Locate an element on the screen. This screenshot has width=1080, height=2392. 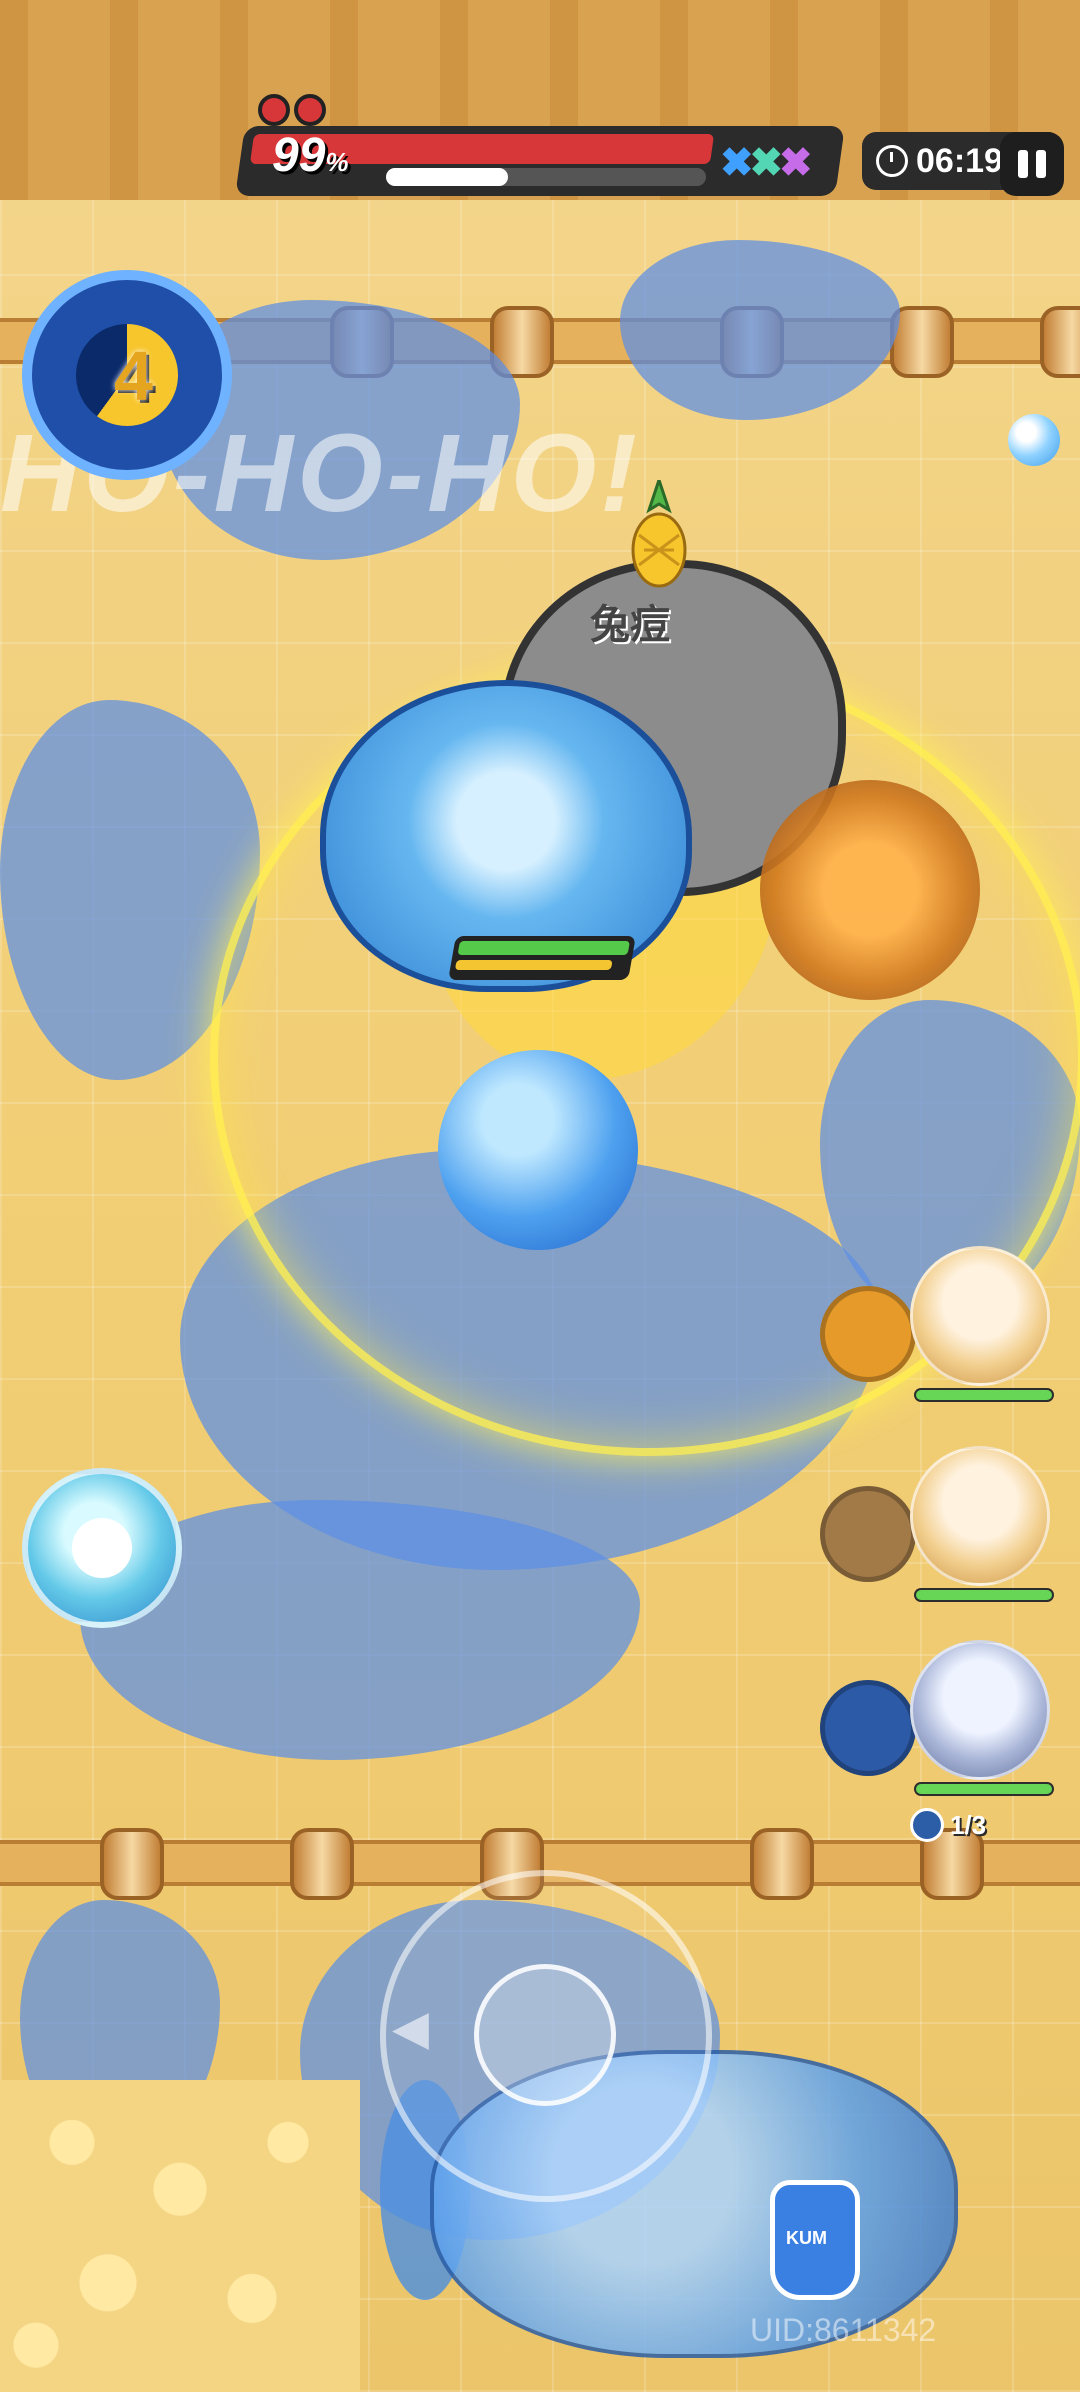
ultimate-skill-button is located at coordinates (102, 1548).